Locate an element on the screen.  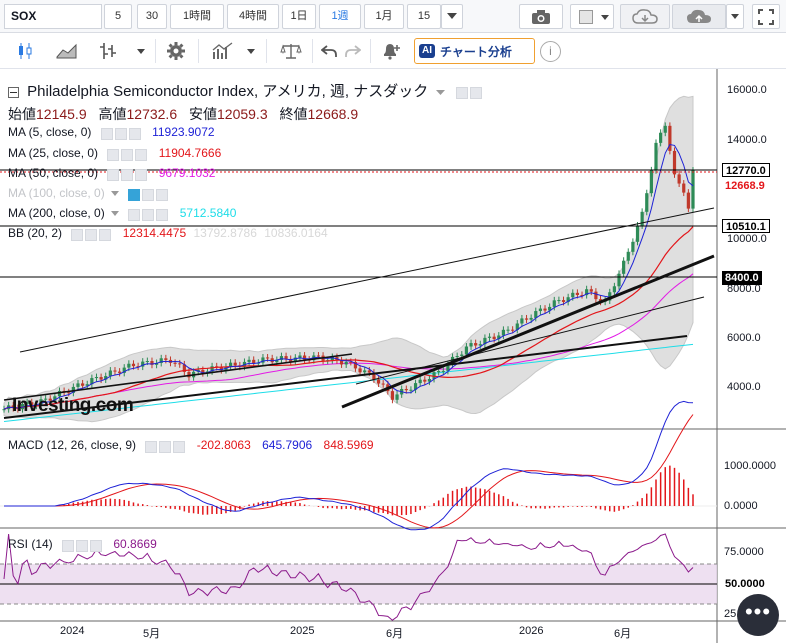
close-label: 終値 is located at coordinates (293, 114).